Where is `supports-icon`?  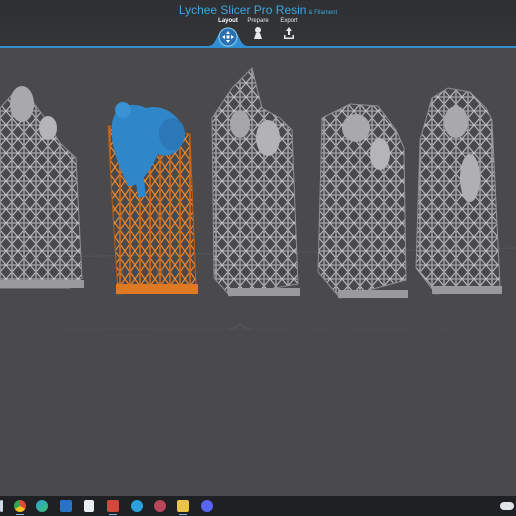 supports-icon is located at coordinates (258, 33).